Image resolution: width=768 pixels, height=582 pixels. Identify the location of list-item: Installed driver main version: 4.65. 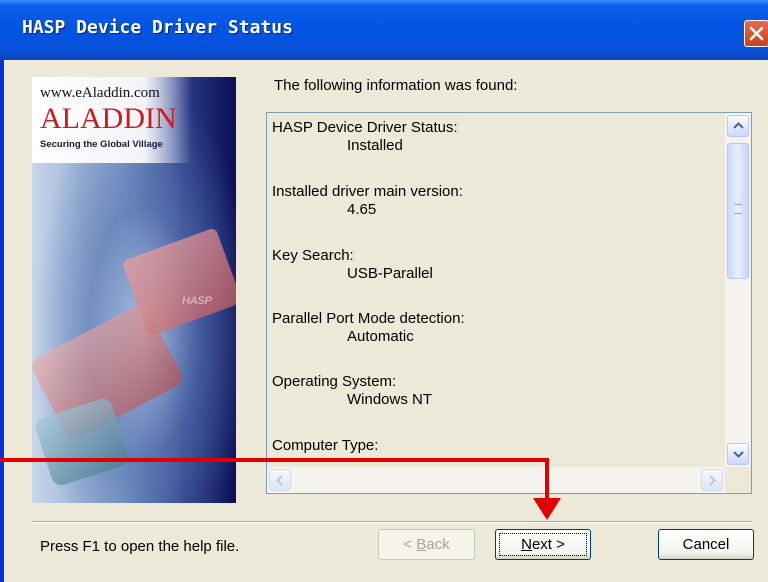
(367, 201).